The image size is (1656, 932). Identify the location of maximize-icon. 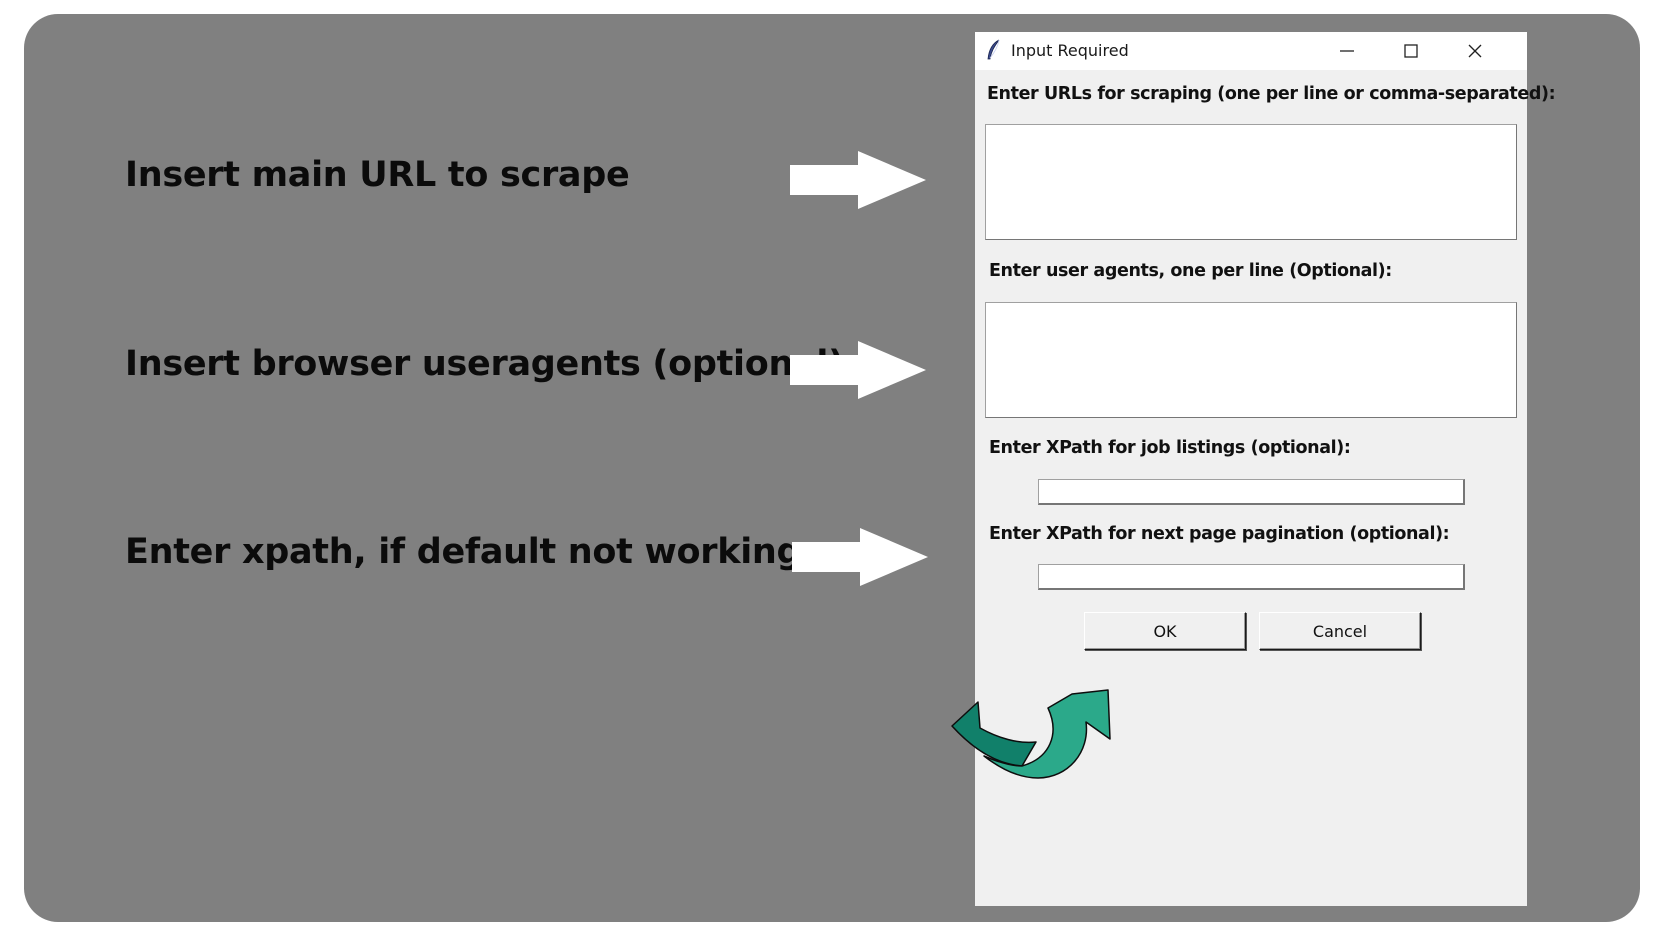
(1411, 51).